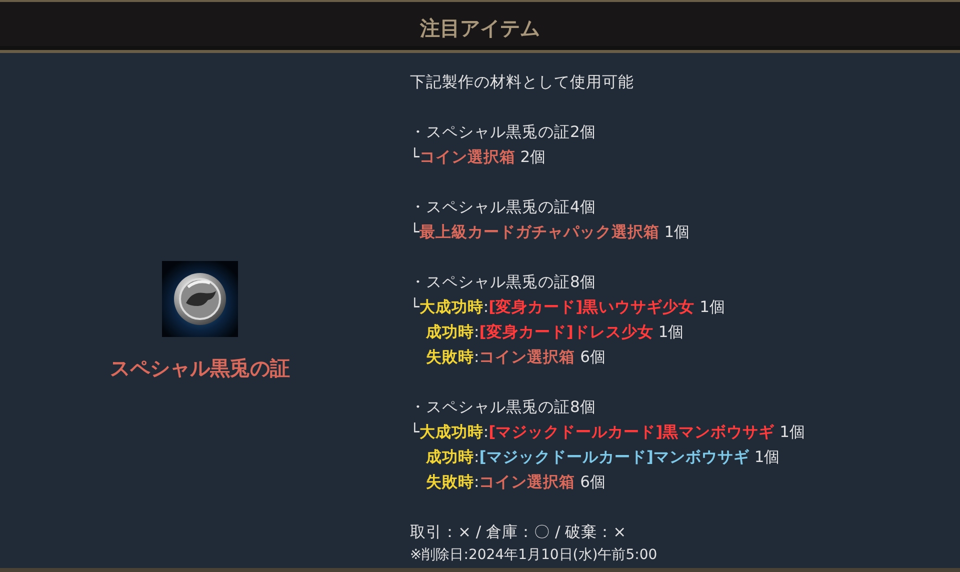 Image resolution: width=960 pixels, height=572 pixels. I want to click on recipe-result: 成功時:[変身カード]ドレス少女 1個, so click(555, 332).